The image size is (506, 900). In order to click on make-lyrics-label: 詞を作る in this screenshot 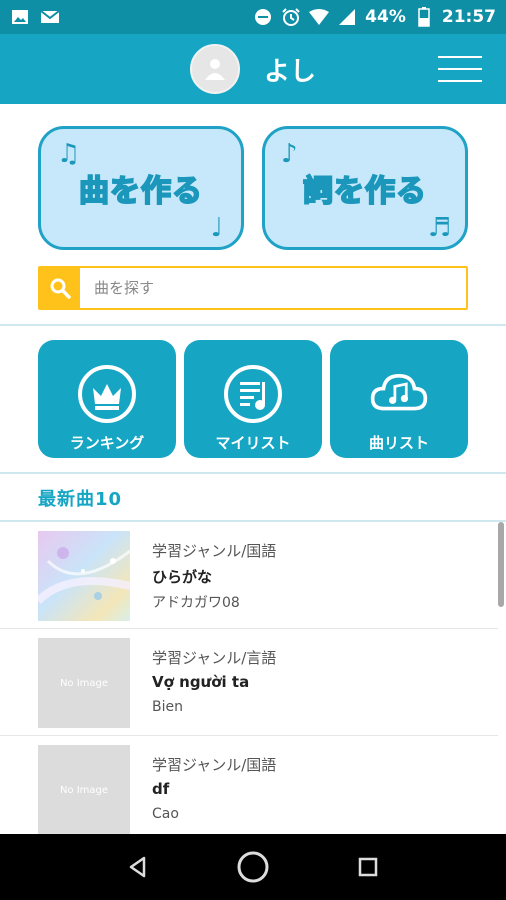, I will do `click(364, 191)`.